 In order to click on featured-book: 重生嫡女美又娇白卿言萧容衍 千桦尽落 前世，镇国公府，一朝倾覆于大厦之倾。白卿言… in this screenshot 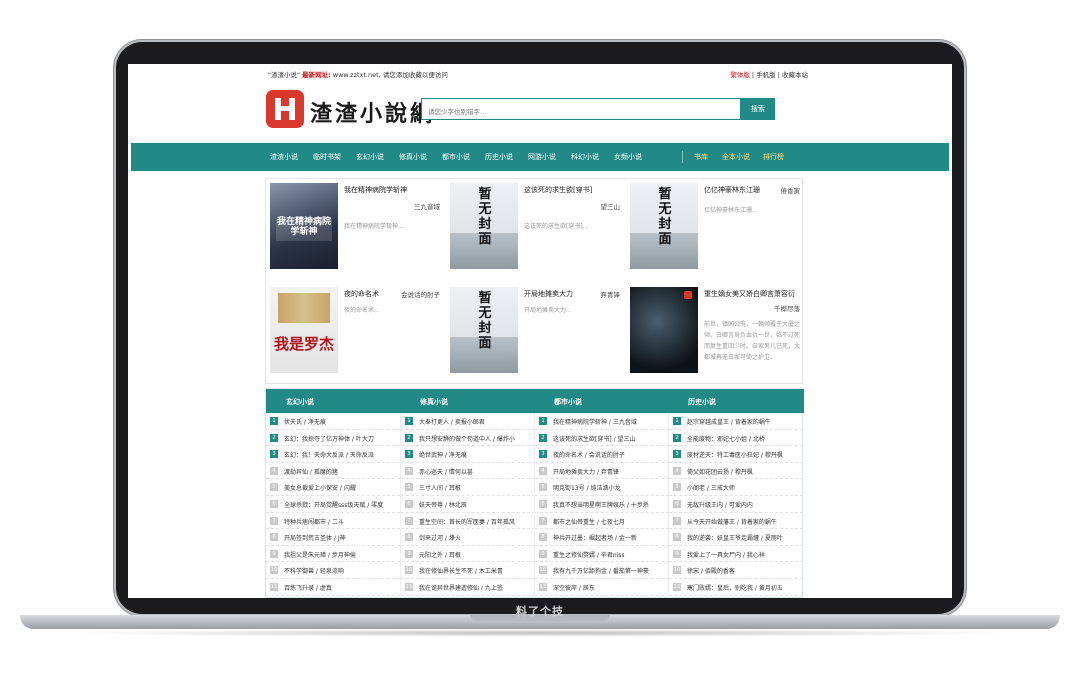, I will do `click(714, 331)`.